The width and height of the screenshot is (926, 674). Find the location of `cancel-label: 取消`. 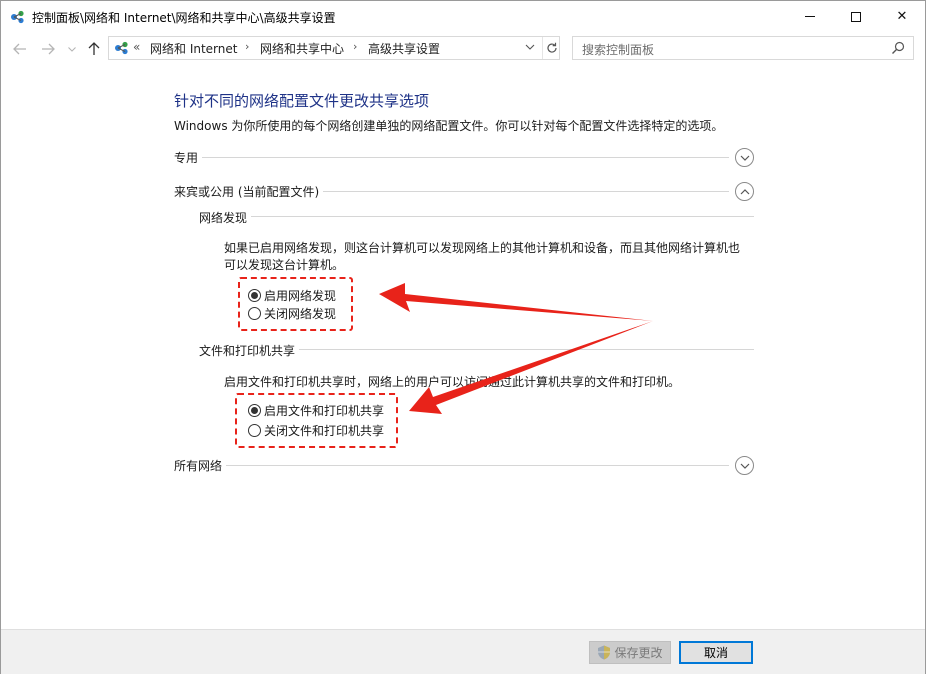

cancel-label: 取消 is located at coordinates (715, 653).